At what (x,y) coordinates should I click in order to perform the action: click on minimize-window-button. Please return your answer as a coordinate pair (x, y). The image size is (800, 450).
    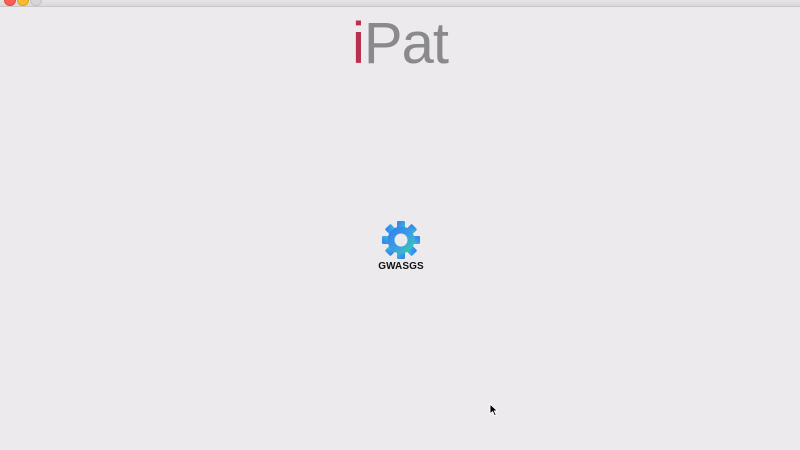
    Looking at the image, I should click on (23, 3).